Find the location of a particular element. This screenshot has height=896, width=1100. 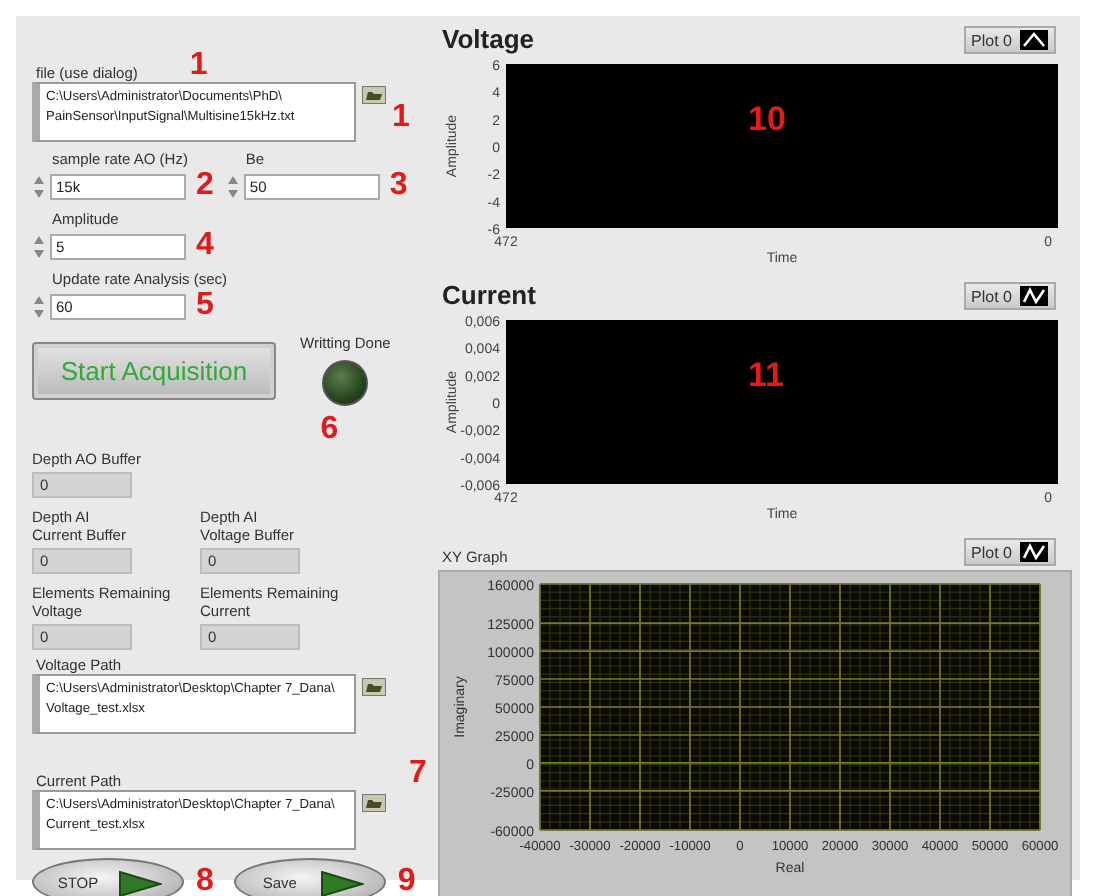

annotation-number: 11 is located at coordinates (766, 376).